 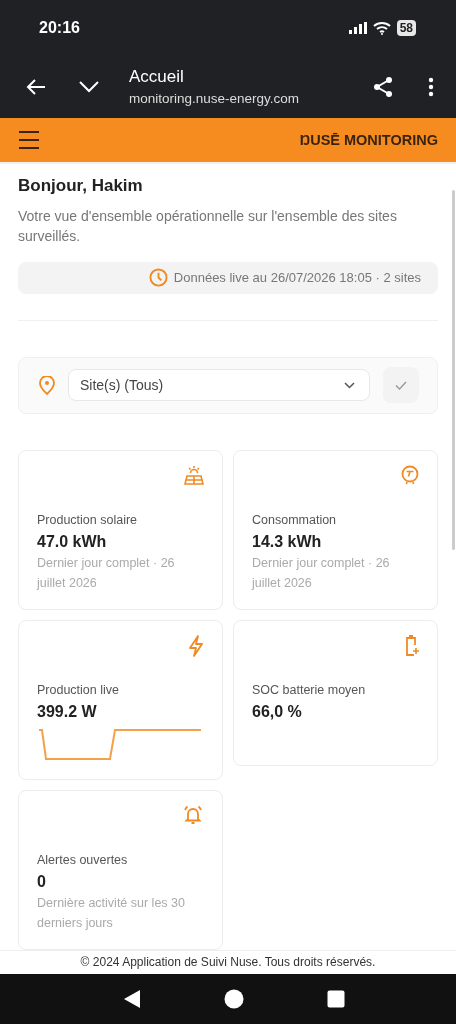 What do you see at coordinates (401, 385) in the screenshot?
I see `check-icon` at bounding box center [401, 385].